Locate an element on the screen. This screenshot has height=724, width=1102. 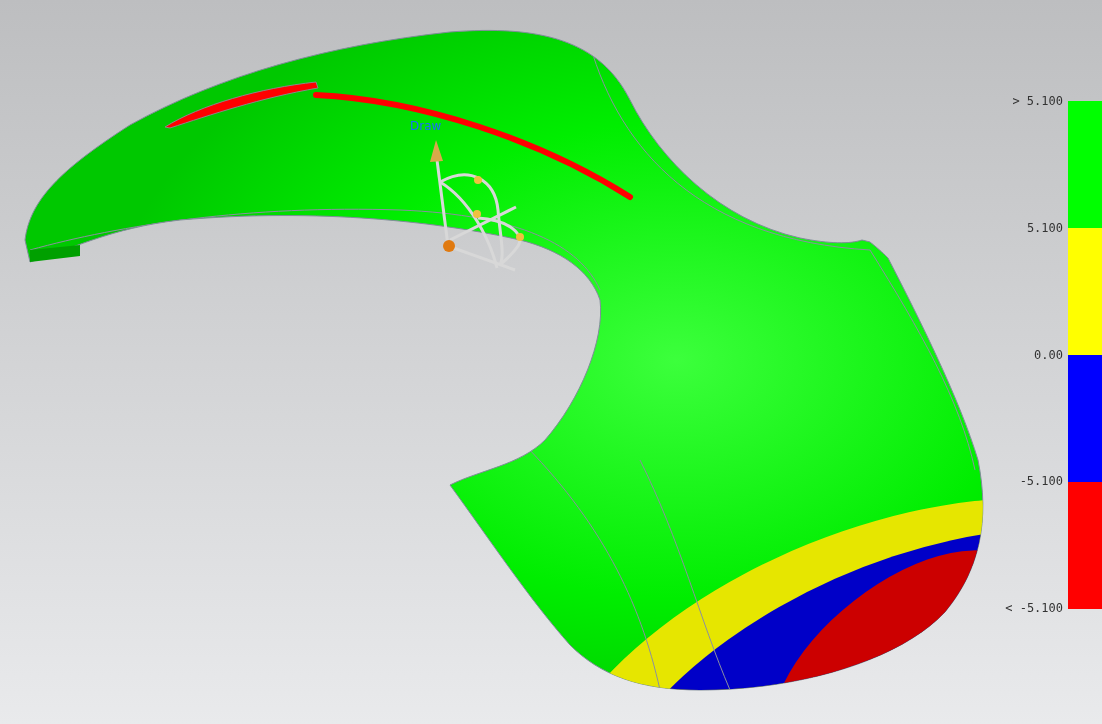
handle-label: Draw is located at coordinates (426, 126).